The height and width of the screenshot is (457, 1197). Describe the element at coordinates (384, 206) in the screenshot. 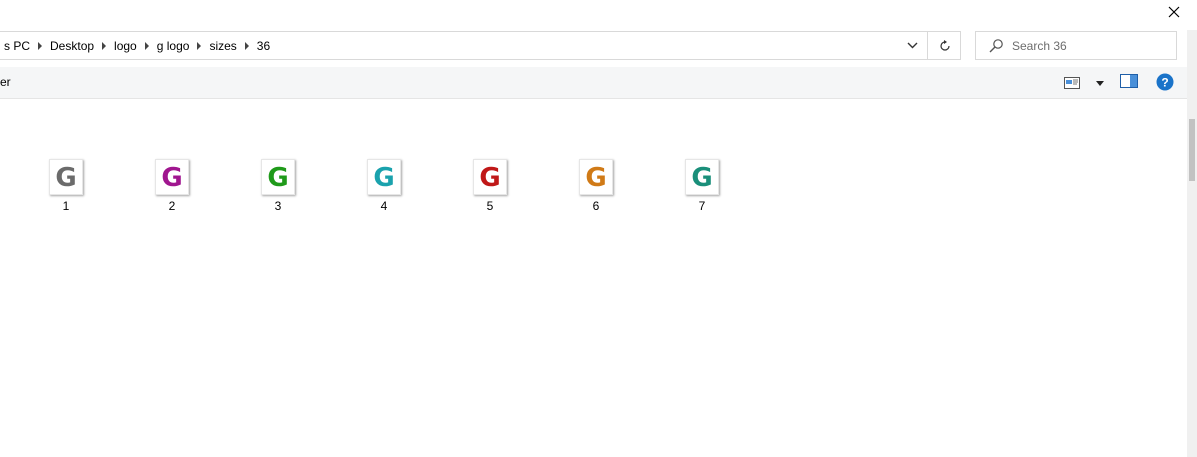

I see `file-name: 4` at that location.